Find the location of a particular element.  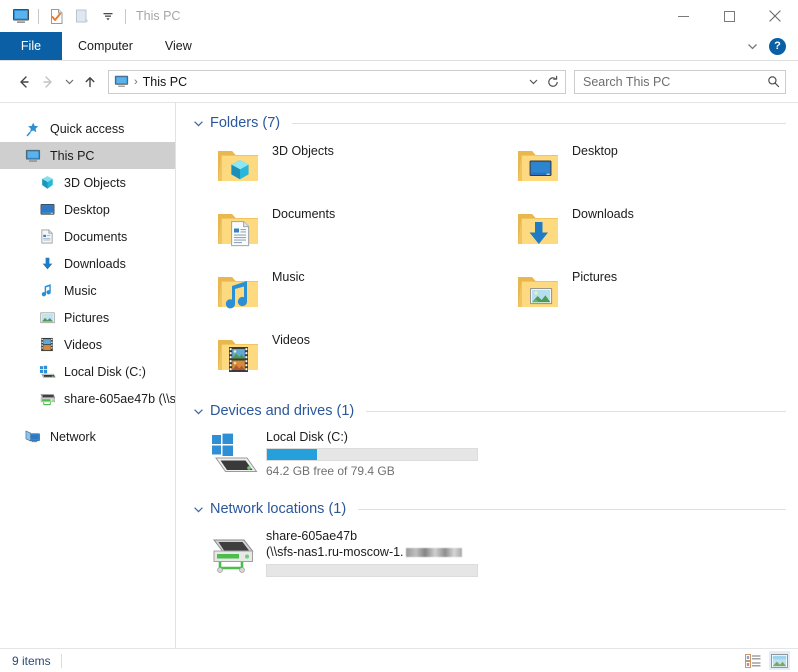

recent-locations-chevron-icon is located at coordinates (69, 82).